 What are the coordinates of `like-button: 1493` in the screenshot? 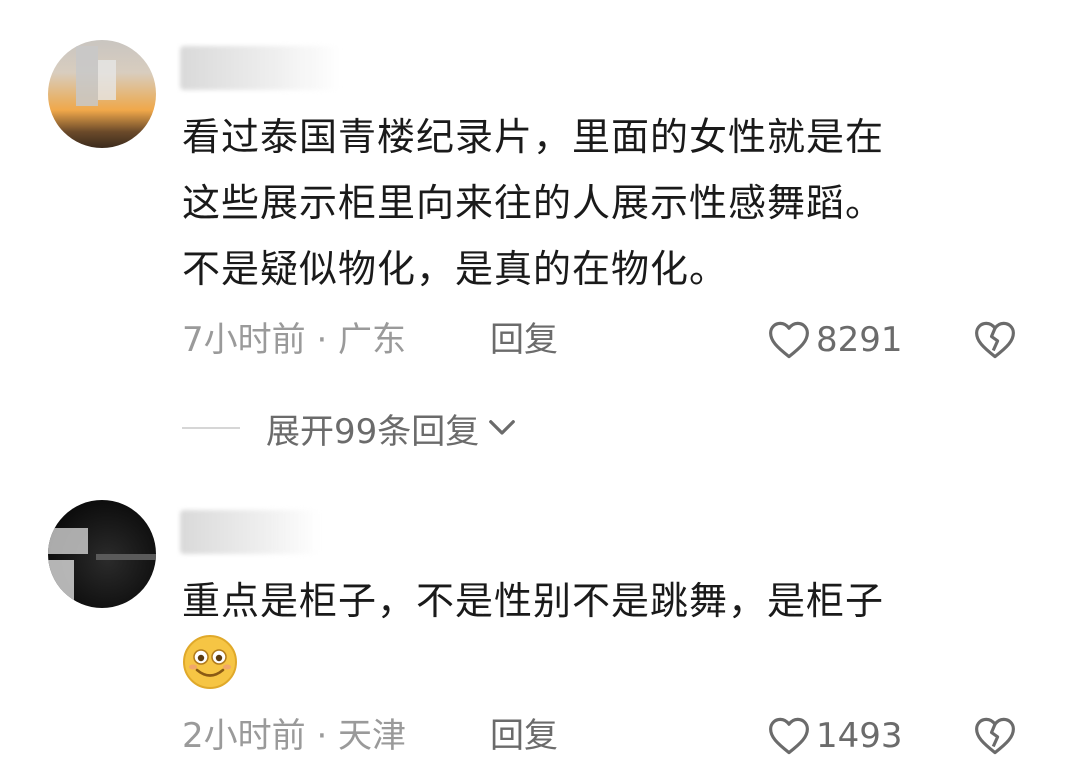 It's located at (835, 736).